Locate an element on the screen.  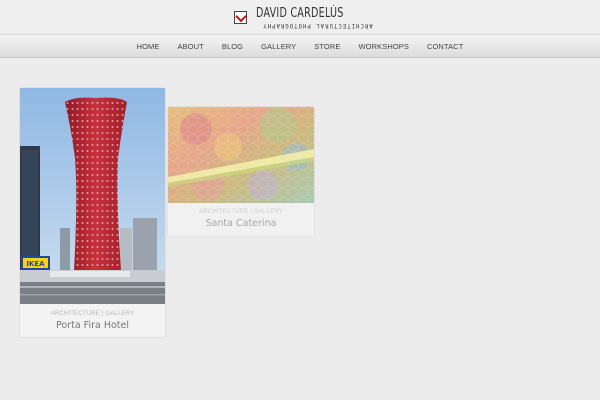
post-thumbnail-porta-fira: IKEA is located at coordinates (92, 196).